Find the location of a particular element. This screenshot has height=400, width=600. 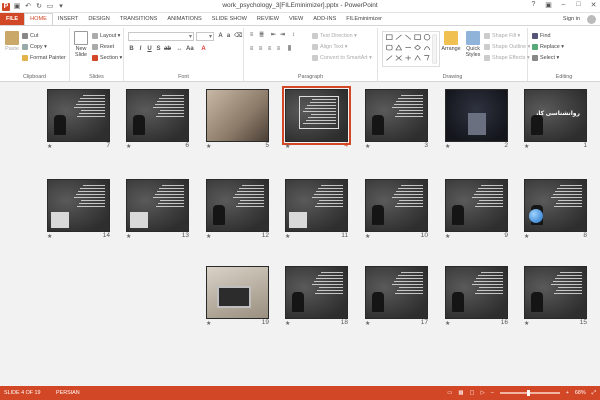

replace-button: Replace ▾ is located at coordinates (548, 47).